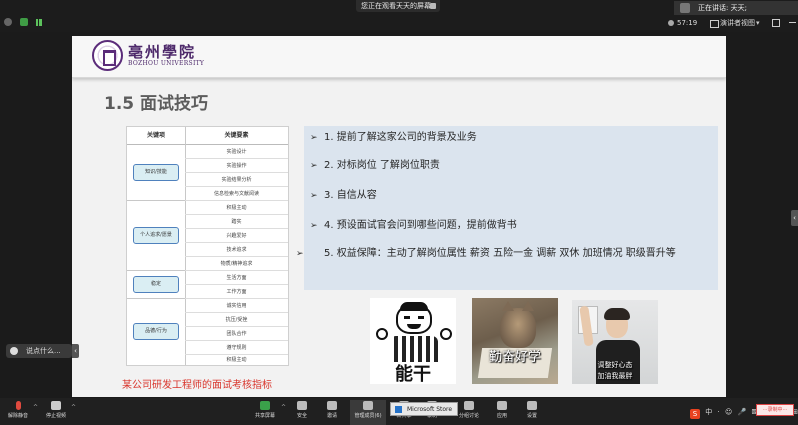  I want to click on breakout-button: 分组讨论, so click(469, 412).